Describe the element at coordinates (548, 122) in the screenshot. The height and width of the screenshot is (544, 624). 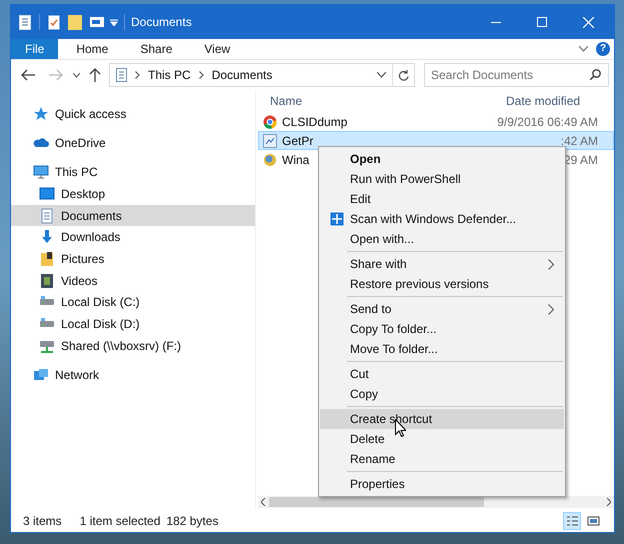
I see `file-date: 9/9/2016 06:49 AM` at that location.